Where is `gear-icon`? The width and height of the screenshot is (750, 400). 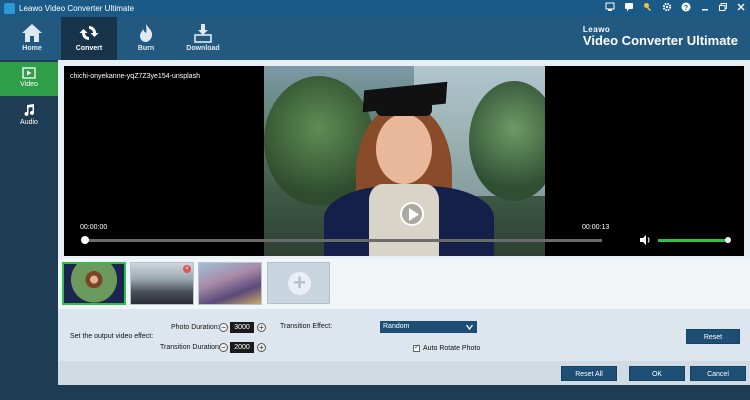
gear-icon is located at coordinates (667, 8).